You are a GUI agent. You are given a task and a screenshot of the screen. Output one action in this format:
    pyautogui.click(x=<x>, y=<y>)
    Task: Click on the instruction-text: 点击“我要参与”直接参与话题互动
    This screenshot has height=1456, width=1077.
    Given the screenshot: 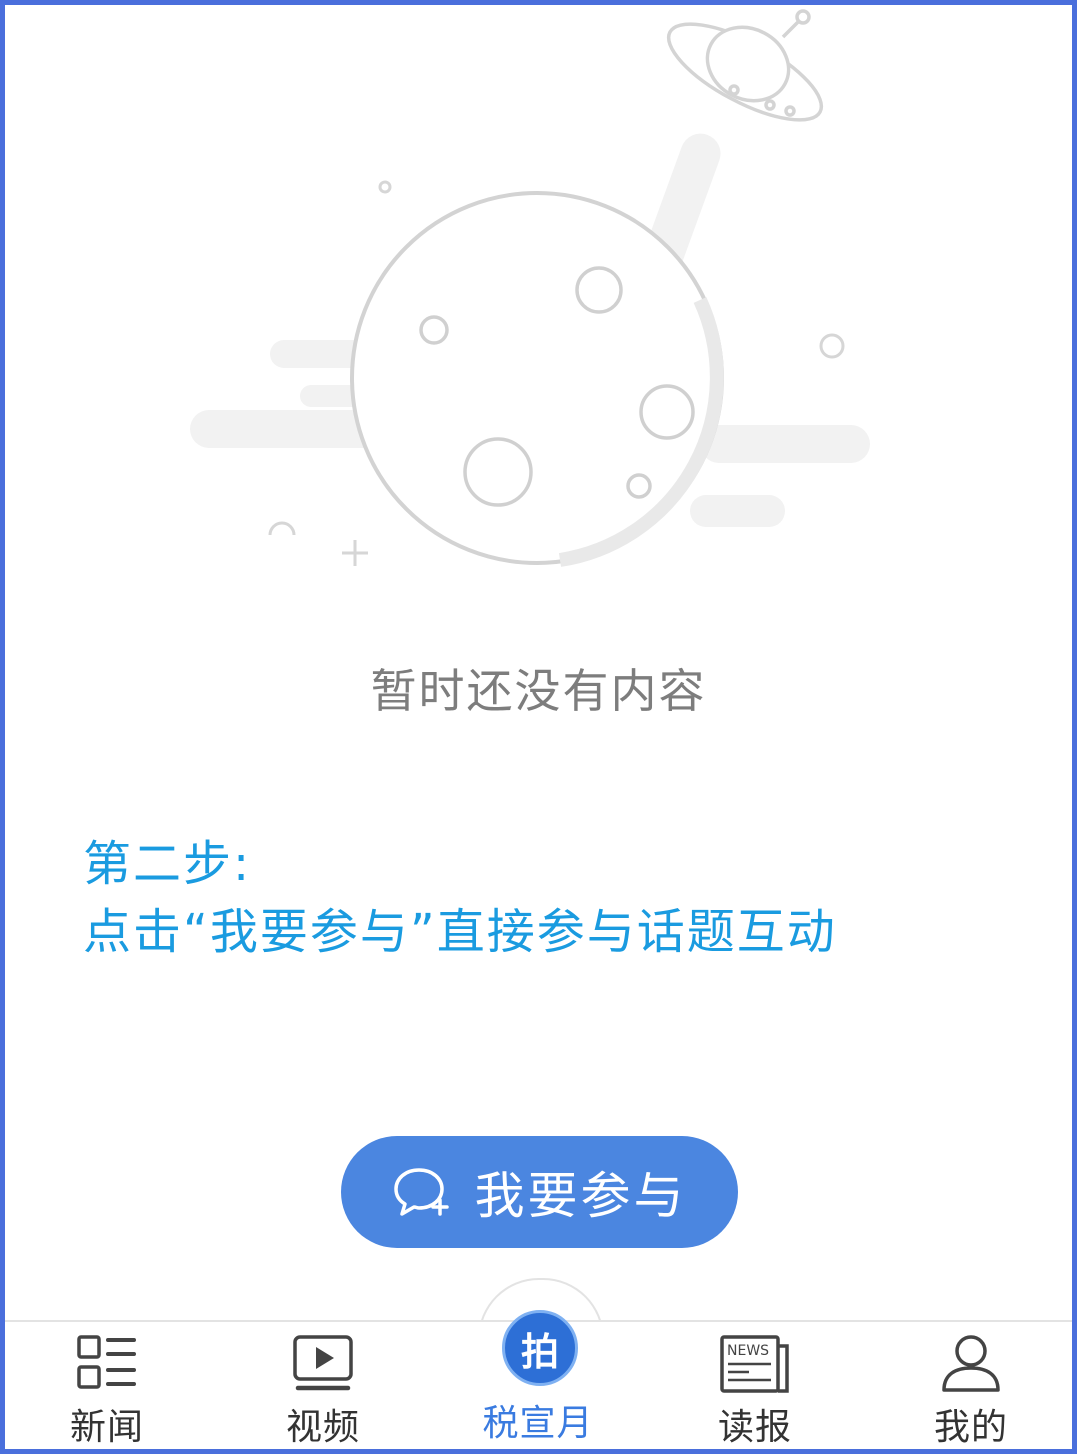 What is the action you would take?
    pyautogui.click(x=460, y=932)
    